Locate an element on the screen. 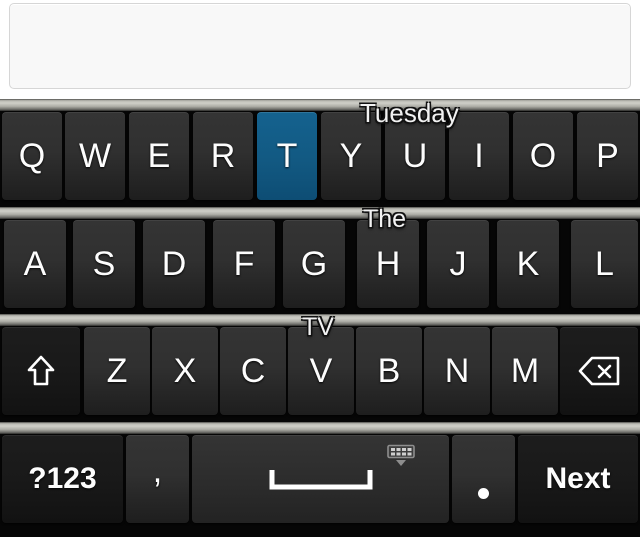  key-comma: , is located at coordinates (157, 479).